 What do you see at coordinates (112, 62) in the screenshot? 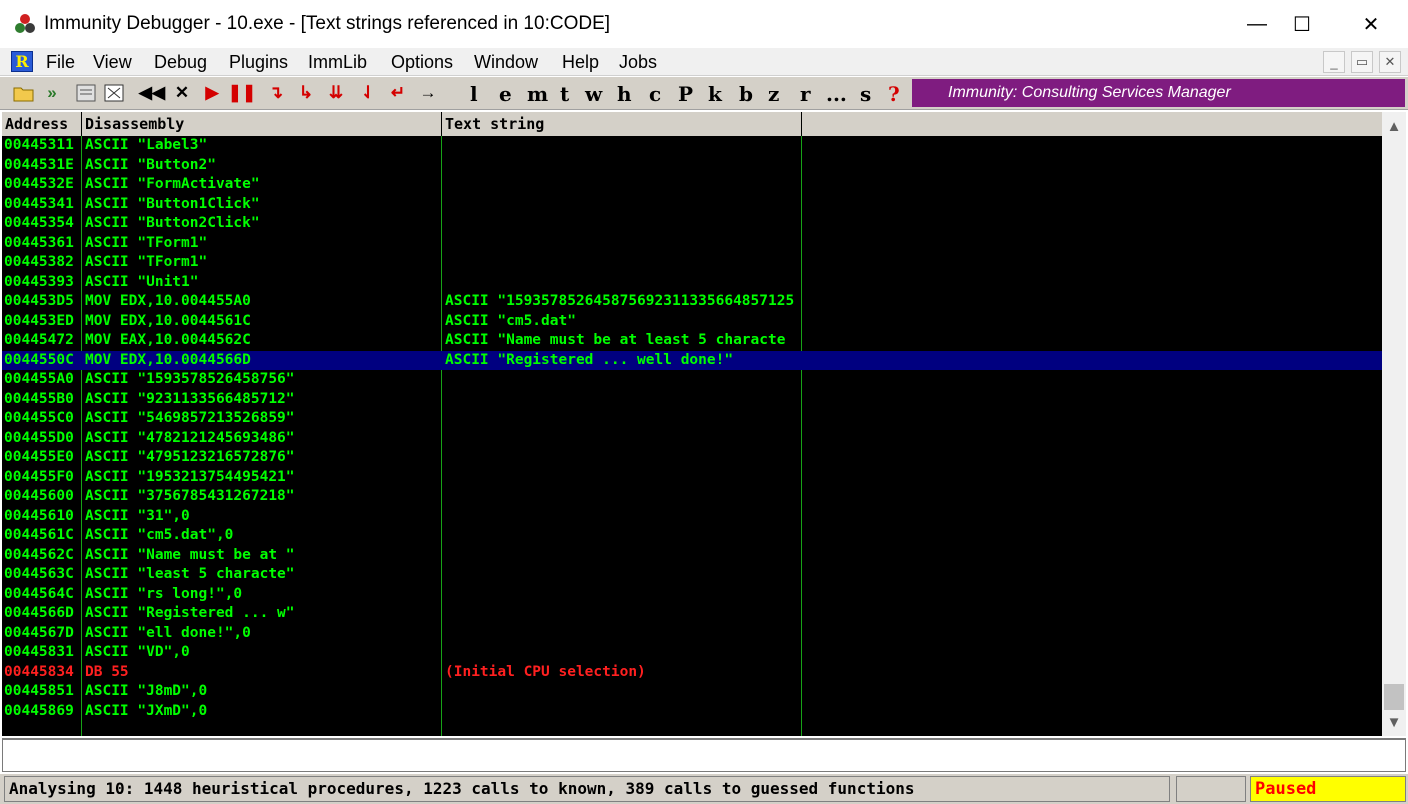
I see `menu-view: View` at bounding box center [112, 62].